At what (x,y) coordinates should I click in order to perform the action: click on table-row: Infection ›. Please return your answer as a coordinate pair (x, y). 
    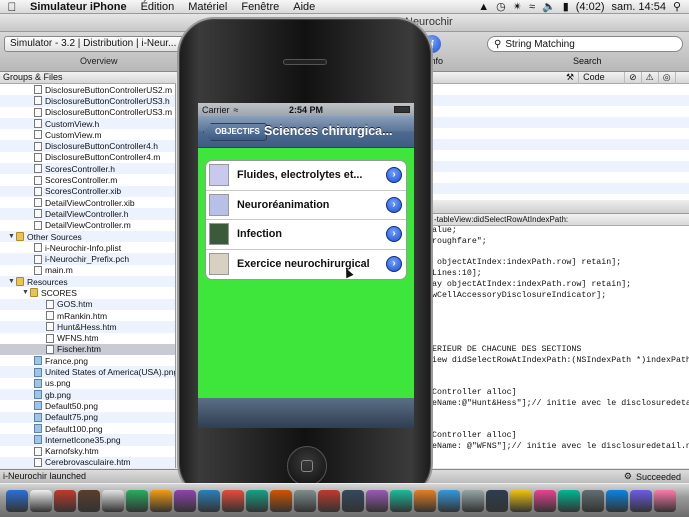
    Looking at the image, I should click on (306, 235).